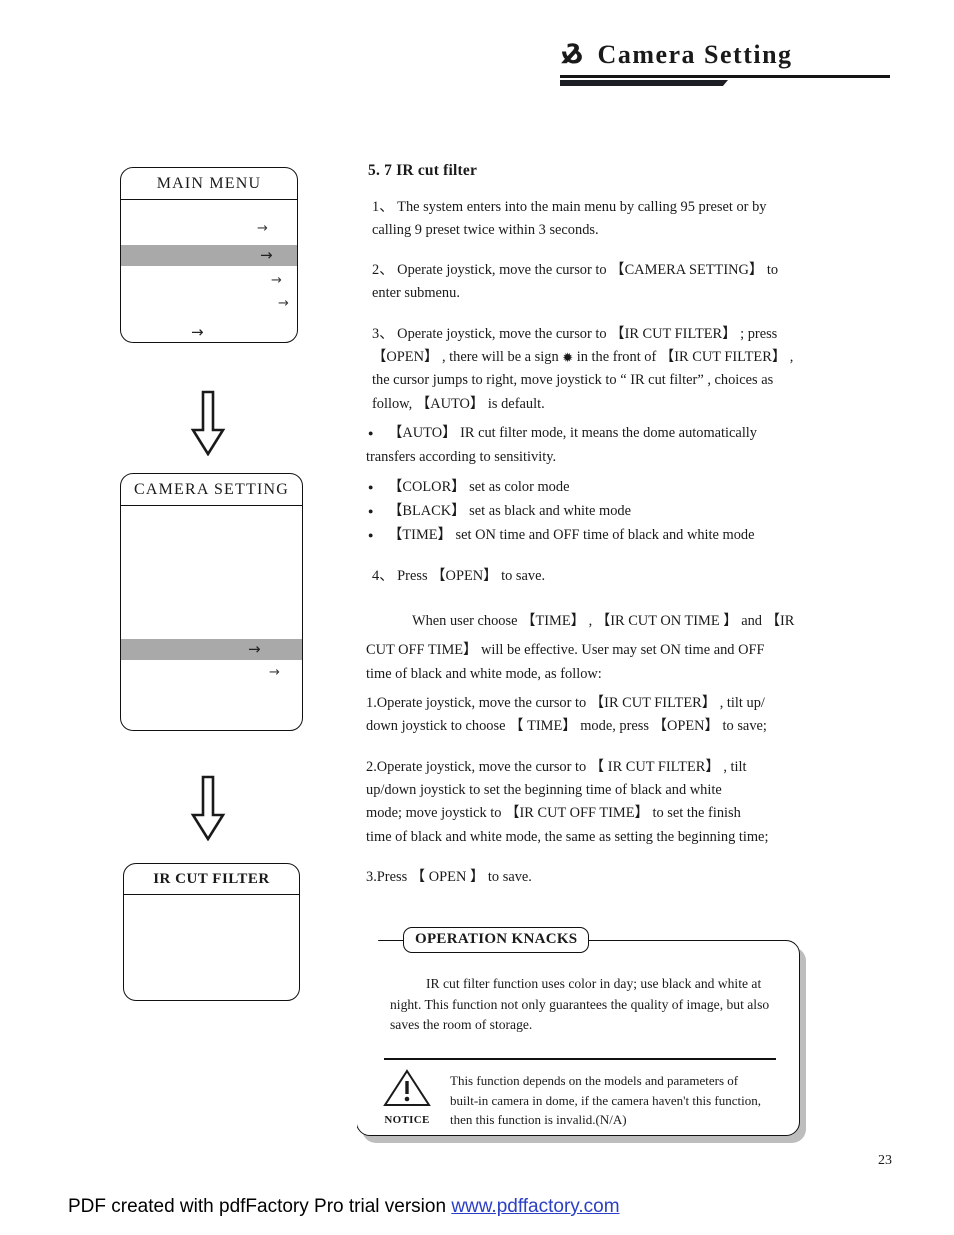  I want to click on callout-divider, so click(580, 1059).